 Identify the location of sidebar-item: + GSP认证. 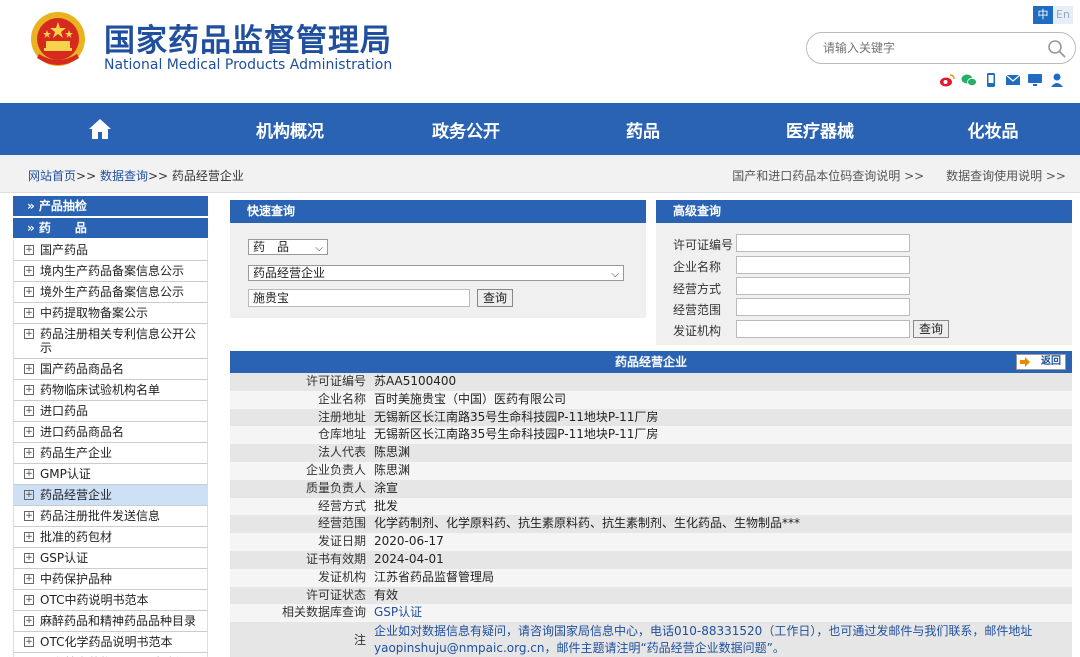
(110, 558).